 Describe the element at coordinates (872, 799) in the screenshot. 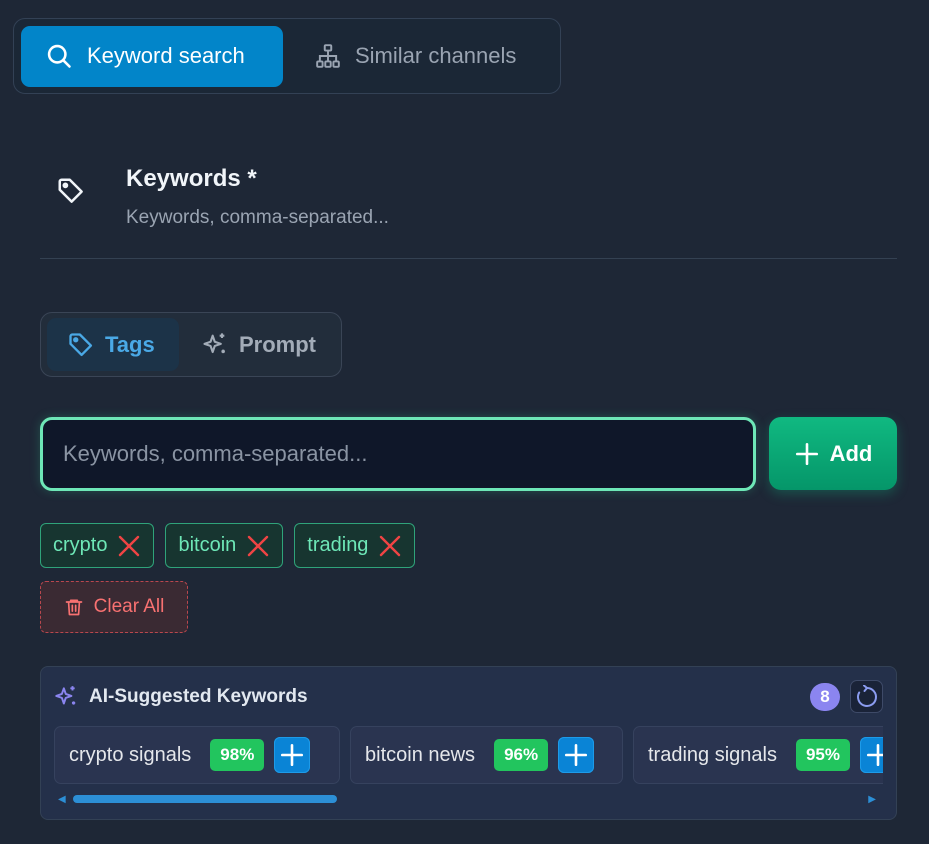

I see `scroll-right-icon: ▶` at that location.